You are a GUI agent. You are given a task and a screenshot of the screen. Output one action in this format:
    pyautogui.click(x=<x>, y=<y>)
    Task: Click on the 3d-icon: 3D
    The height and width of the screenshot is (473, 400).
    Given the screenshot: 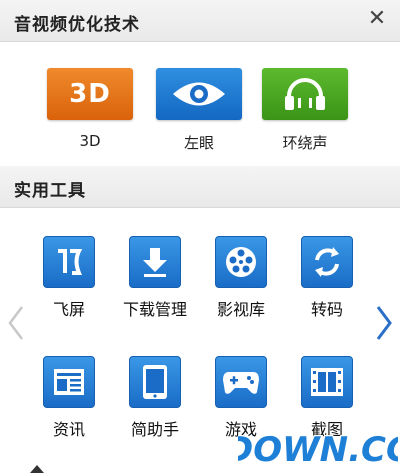 What is the action you would take?
    pyautogui.click(x=90, y=94)
    